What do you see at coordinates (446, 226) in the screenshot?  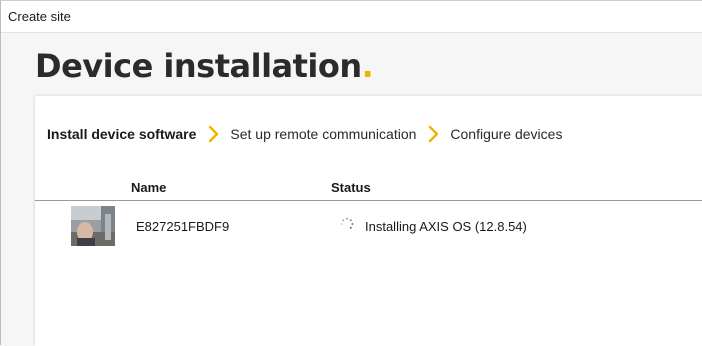 I see `device-status: Installing AXIS OS (12.8.54)` at bounding box center [446, 226].